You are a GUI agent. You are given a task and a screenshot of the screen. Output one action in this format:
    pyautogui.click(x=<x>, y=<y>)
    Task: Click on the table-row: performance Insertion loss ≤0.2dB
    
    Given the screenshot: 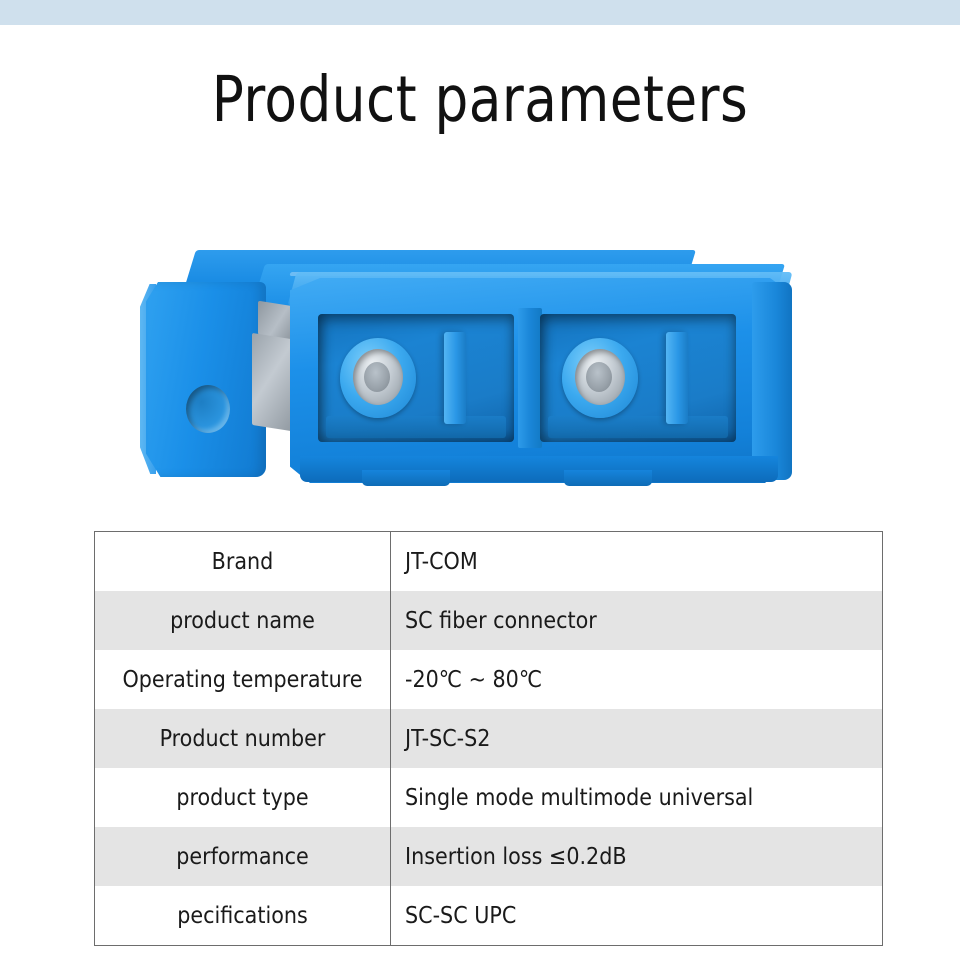 What is the action you would take?
    pyautogui.click(x=488, y=856)
    